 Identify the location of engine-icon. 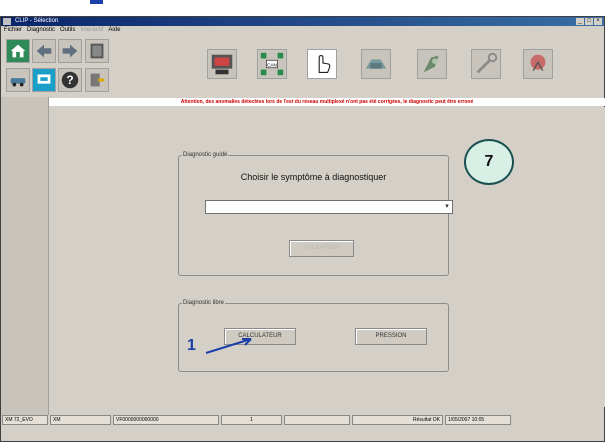
(376, 64).